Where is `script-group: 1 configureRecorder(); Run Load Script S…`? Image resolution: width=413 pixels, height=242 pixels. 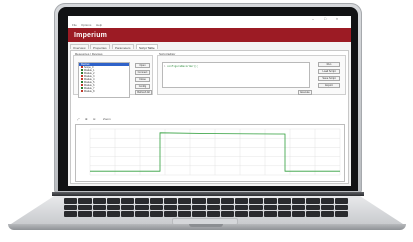 script-group: 1 configureRecorder(); Run Load Script S… is located at coordinates (251, 75).